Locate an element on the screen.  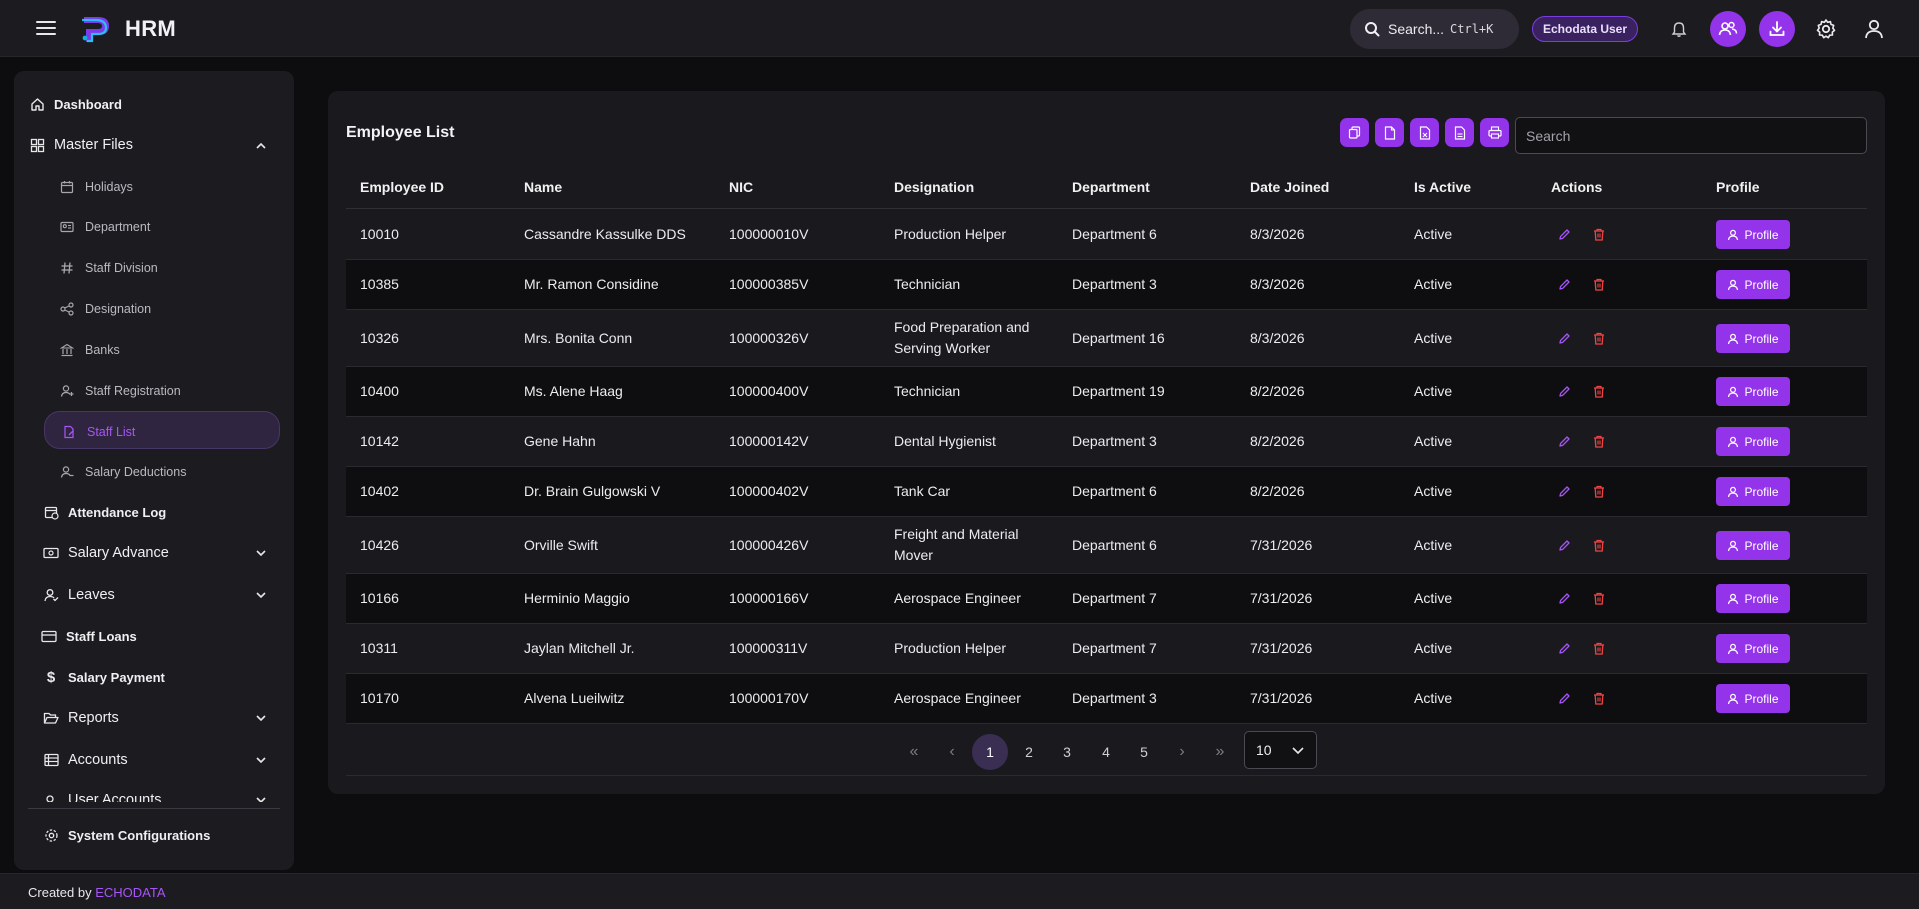
sidebar-item-leaves: Leaves is located at coordinates (161, 595).